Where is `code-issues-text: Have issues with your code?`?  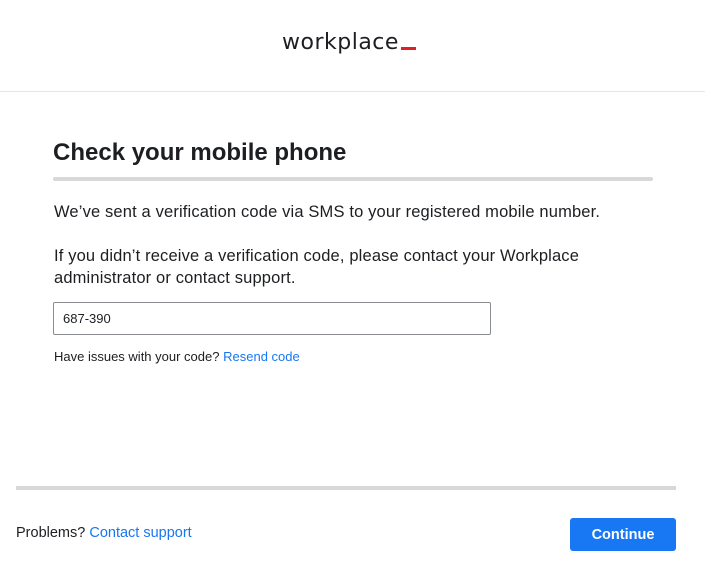 code-issues-text: Have issues with your code? is located at coordinates (137, 356).